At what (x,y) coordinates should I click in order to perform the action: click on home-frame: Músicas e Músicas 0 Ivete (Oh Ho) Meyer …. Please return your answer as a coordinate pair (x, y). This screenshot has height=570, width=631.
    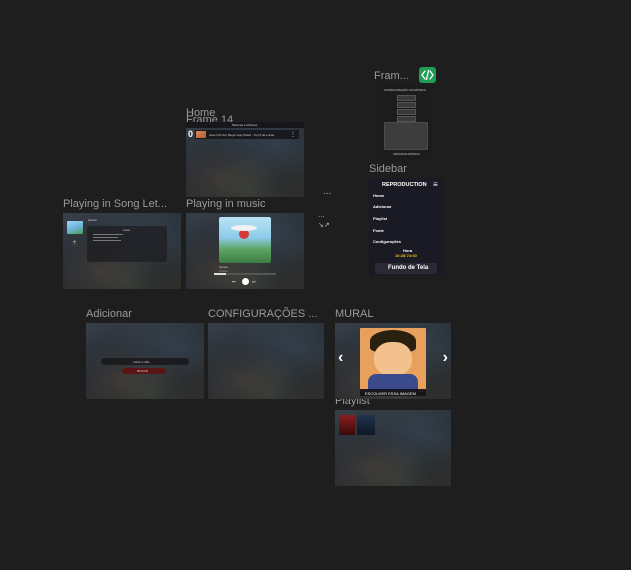
    Looking at the image, I should click on (245, 159).